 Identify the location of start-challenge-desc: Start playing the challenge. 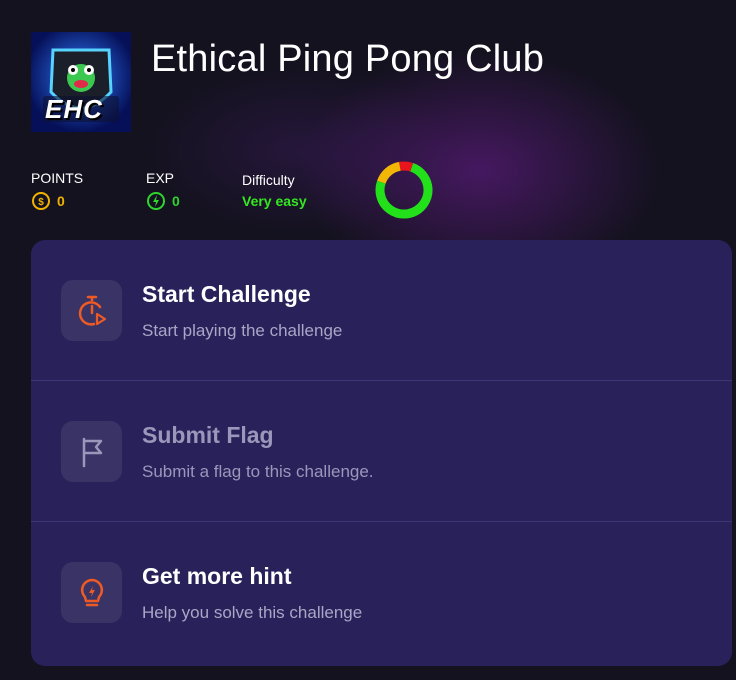
(242, 330).